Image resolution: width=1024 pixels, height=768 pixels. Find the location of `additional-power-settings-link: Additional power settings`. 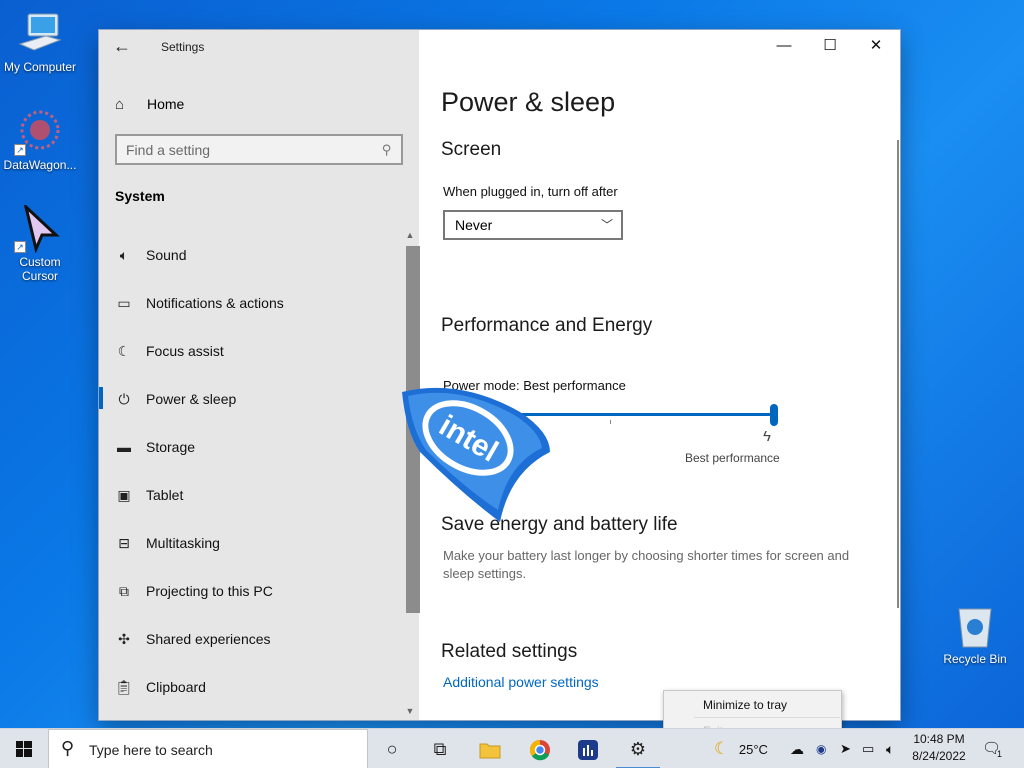

additional-power-settings-link: Additional power settings is located at coordinates (521, 682).